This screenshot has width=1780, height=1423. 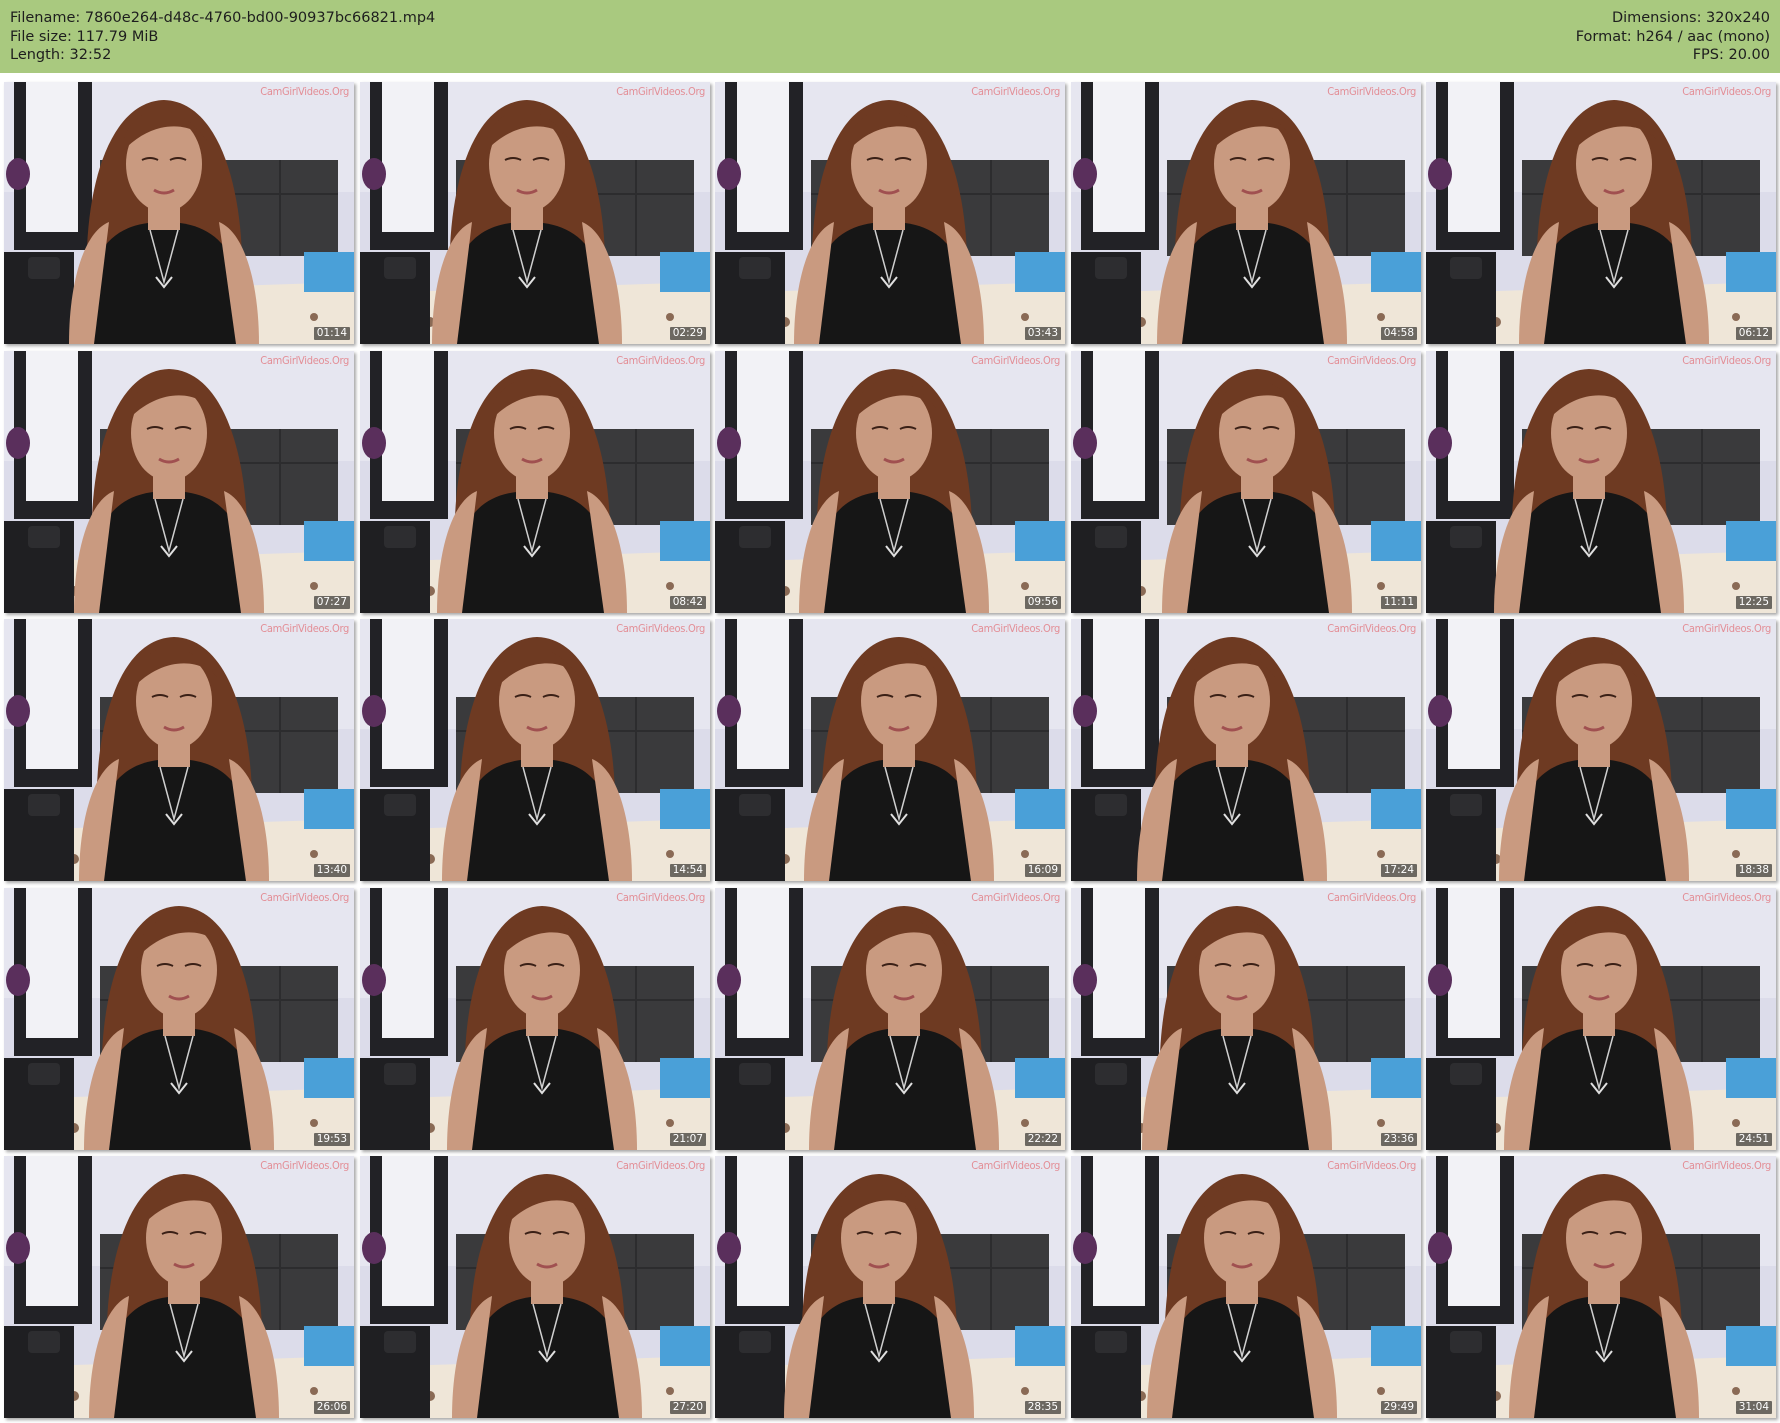 What do you see at coordinates (1042, 1407) in the screenshot?
I see `timestamp-label: 28:35` at bounding box center [1042, 1407].